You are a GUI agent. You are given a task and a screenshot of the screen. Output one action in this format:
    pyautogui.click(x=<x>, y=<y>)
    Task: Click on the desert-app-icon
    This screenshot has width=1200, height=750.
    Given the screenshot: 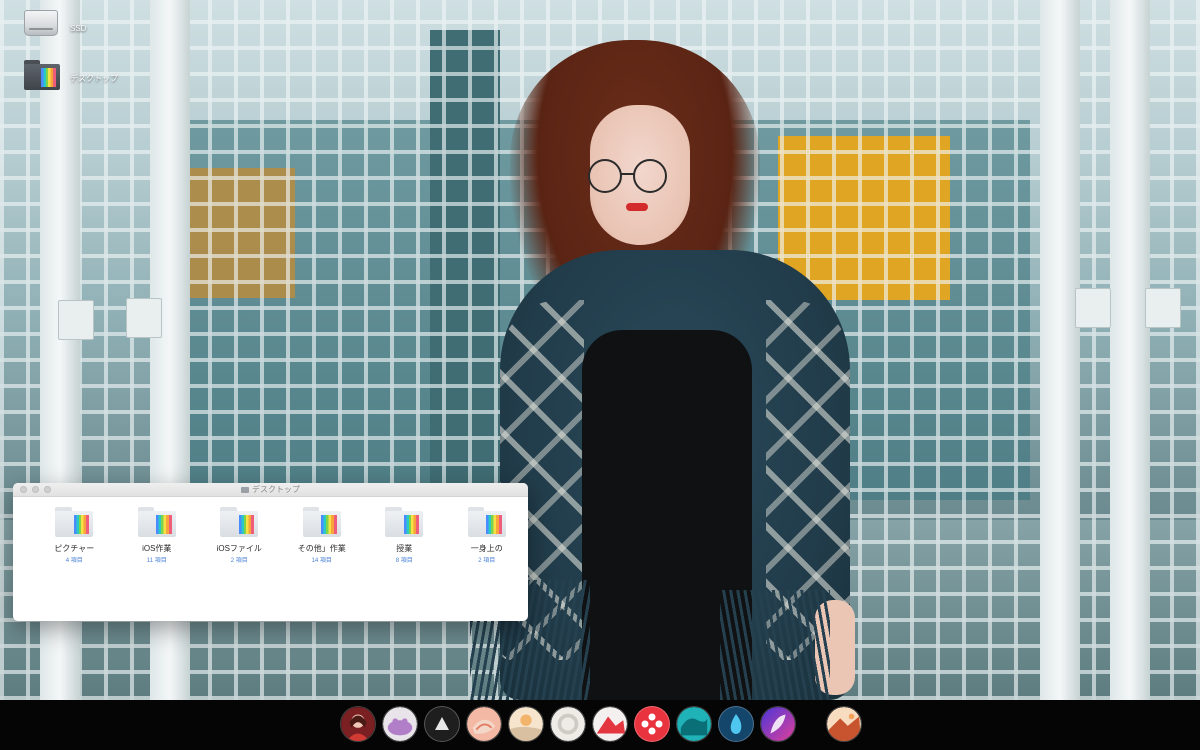 What is the action you would take?
    pyautogui.click(x=844, y=724)
    